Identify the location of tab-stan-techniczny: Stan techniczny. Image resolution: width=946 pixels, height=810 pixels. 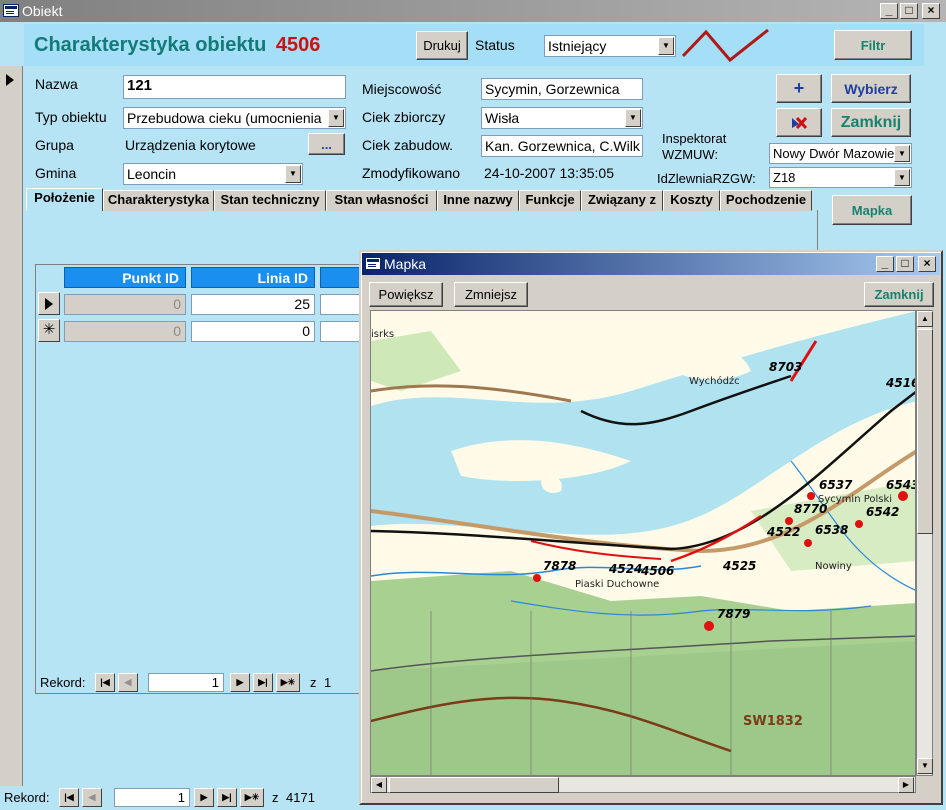
(270, 200).